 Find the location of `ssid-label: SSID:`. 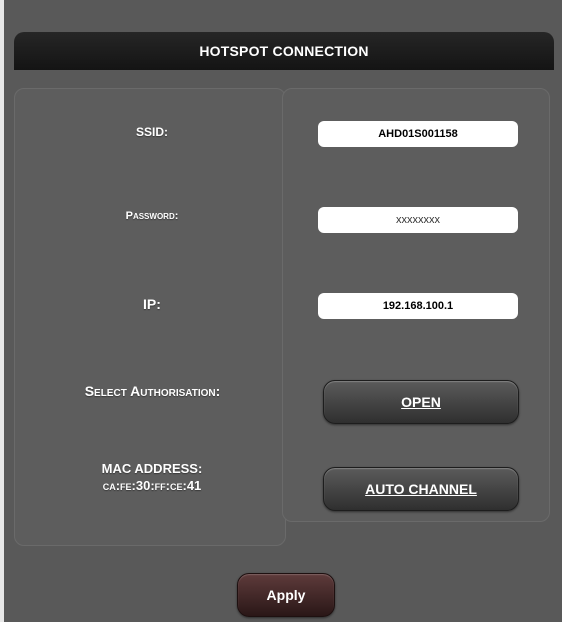

ssid-label: SSID: is located at coordinates (151, 132).